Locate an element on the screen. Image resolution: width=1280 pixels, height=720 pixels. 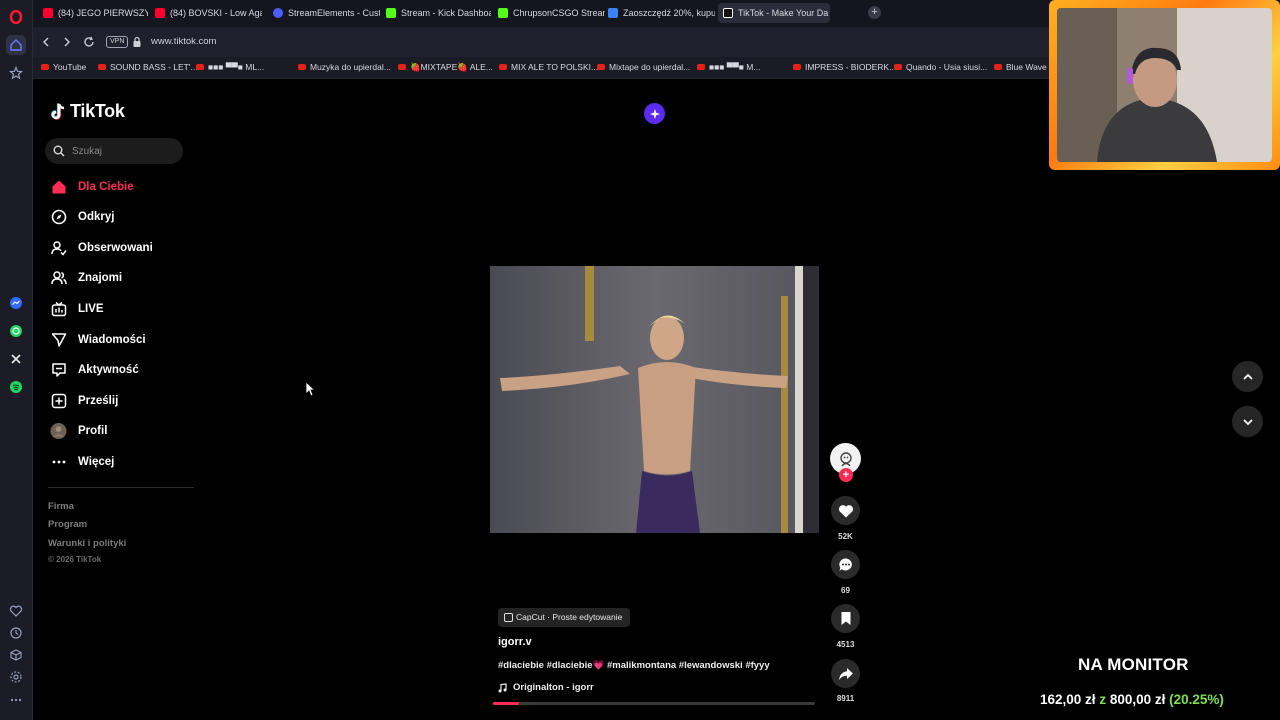
nav-item-more: Więcej is located at coordinates (82, 462).